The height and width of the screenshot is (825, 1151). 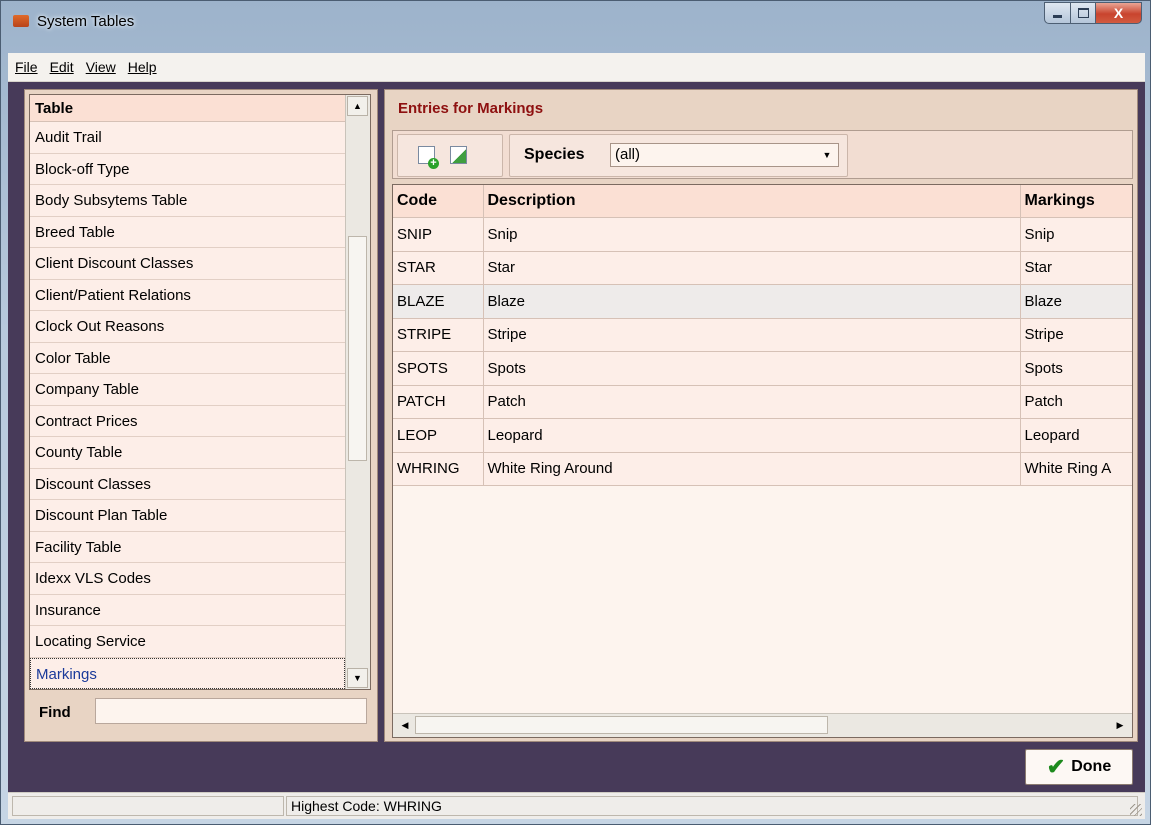 I want to click on close-button: X, so click(x=1119, y=13).